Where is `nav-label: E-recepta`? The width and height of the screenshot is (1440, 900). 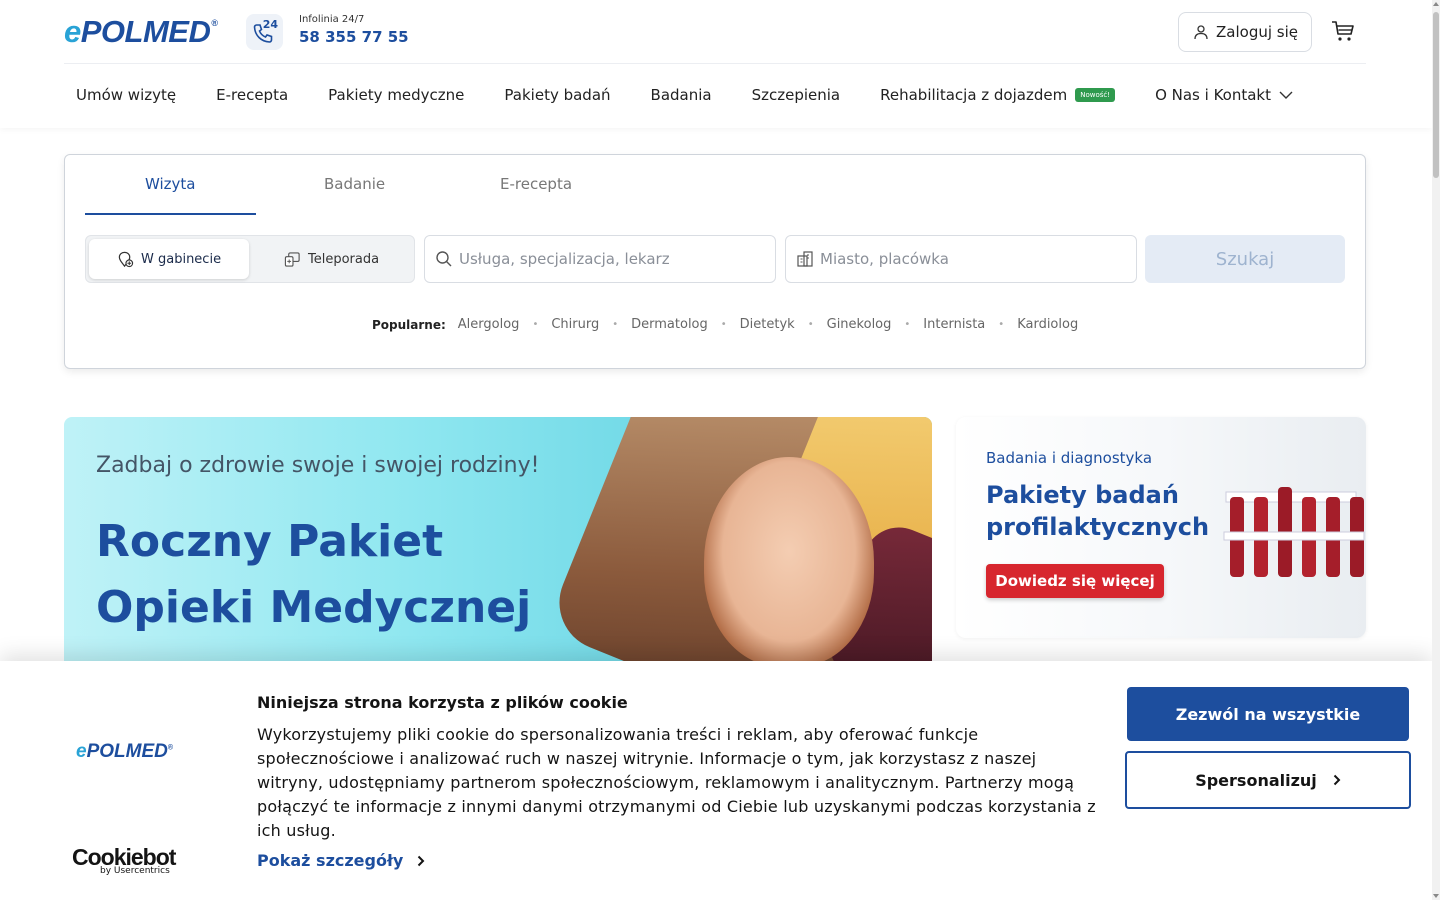 nav-label: E-recepta is located at coordinates (252, 95).